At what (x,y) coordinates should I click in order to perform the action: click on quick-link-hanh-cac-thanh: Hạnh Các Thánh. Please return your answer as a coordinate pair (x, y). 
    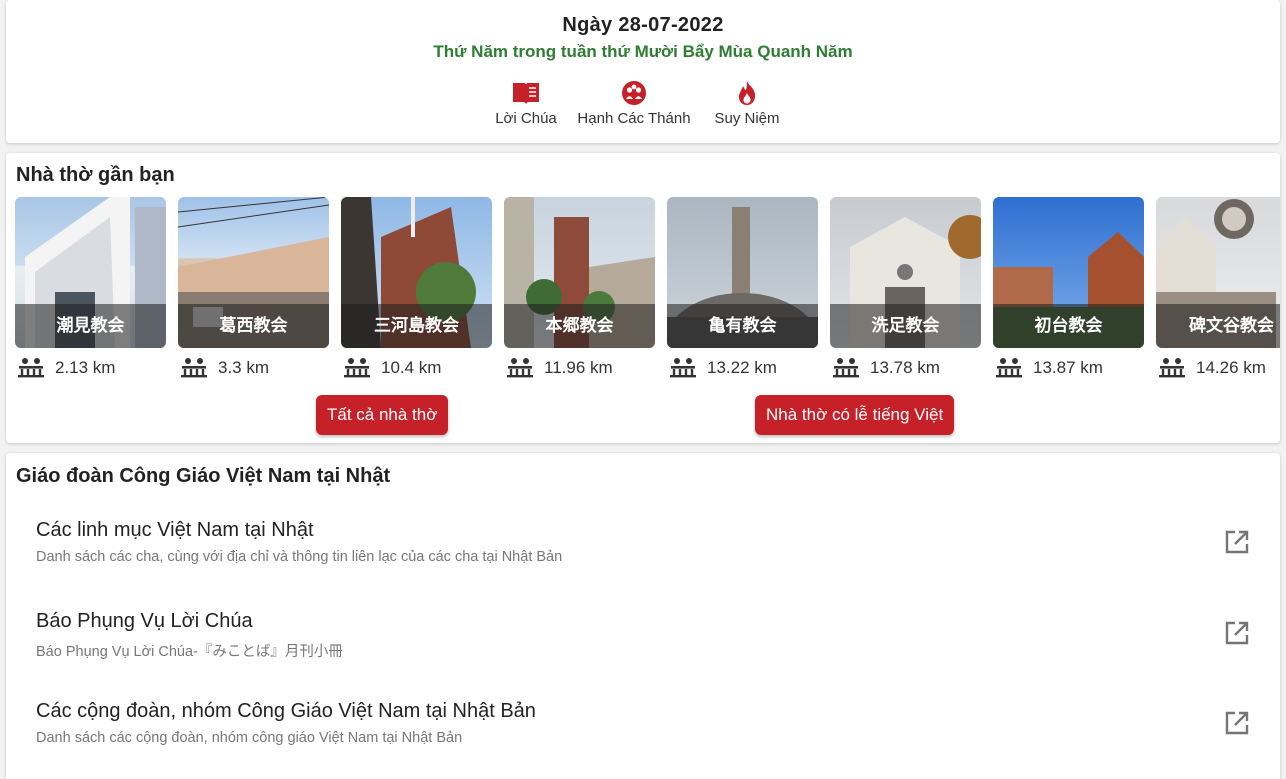
    Looking at the image, I should click on (634, 103).